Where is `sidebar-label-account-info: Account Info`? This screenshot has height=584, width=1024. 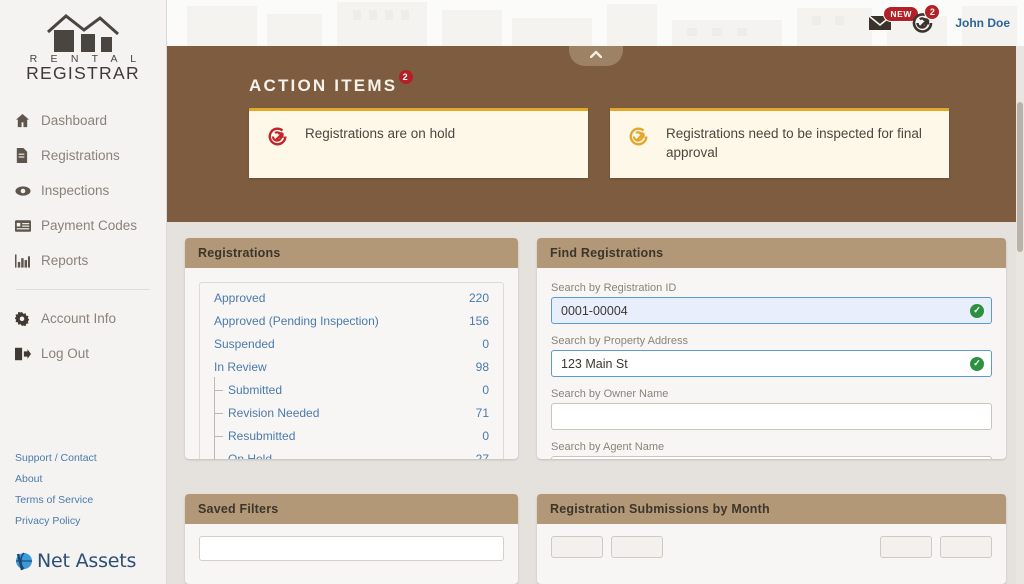 sidebar-label-account-info: Account Info is located at coordinates (79, 318).